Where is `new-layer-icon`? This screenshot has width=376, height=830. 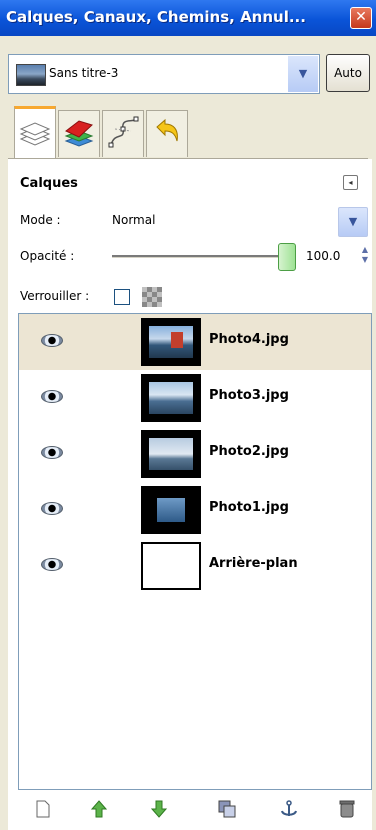 new-layer-icon is located at coordinates (43, 810).